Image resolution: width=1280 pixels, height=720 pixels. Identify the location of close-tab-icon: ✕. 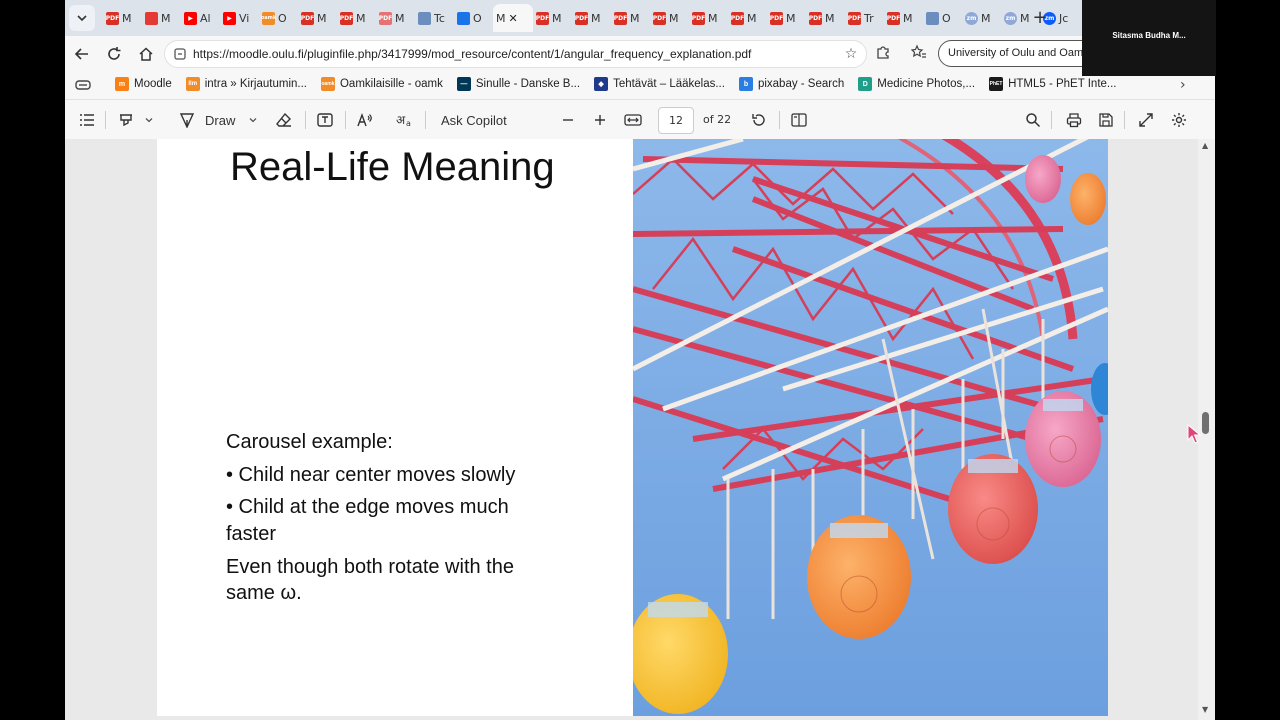
(513, 18).